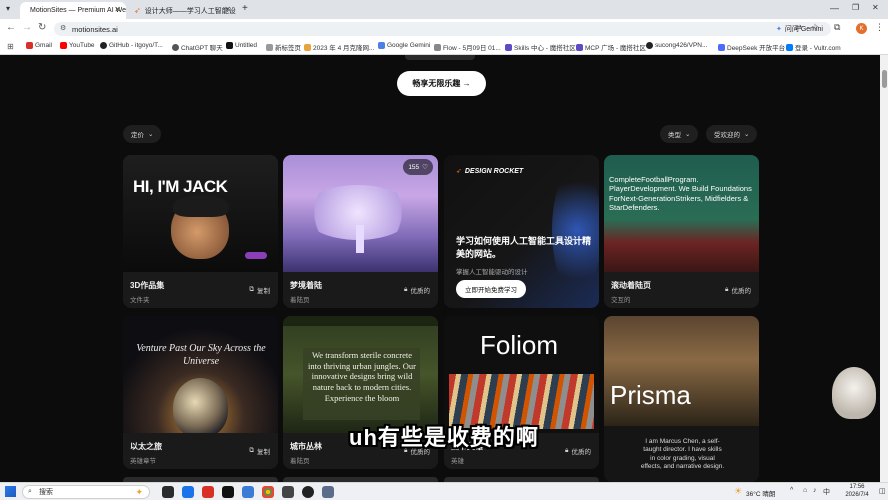 This screenshot has height=500, width=888. What do you see at coordinates (441, 83) in the screenshot?
I see `unlimited-fun-button: 畅享无限乐趣 →` at bounding box center [441, 83].